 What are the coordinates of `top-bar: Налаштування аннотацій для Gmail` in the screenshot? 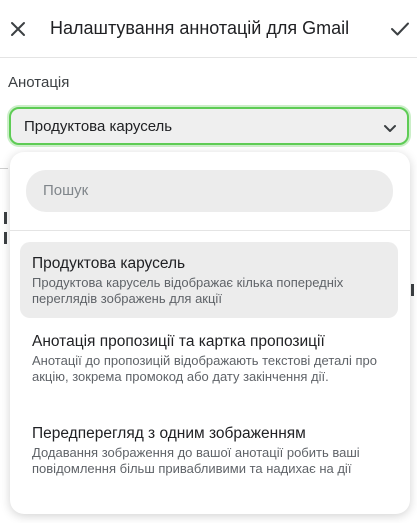 It's located at (208, 29).